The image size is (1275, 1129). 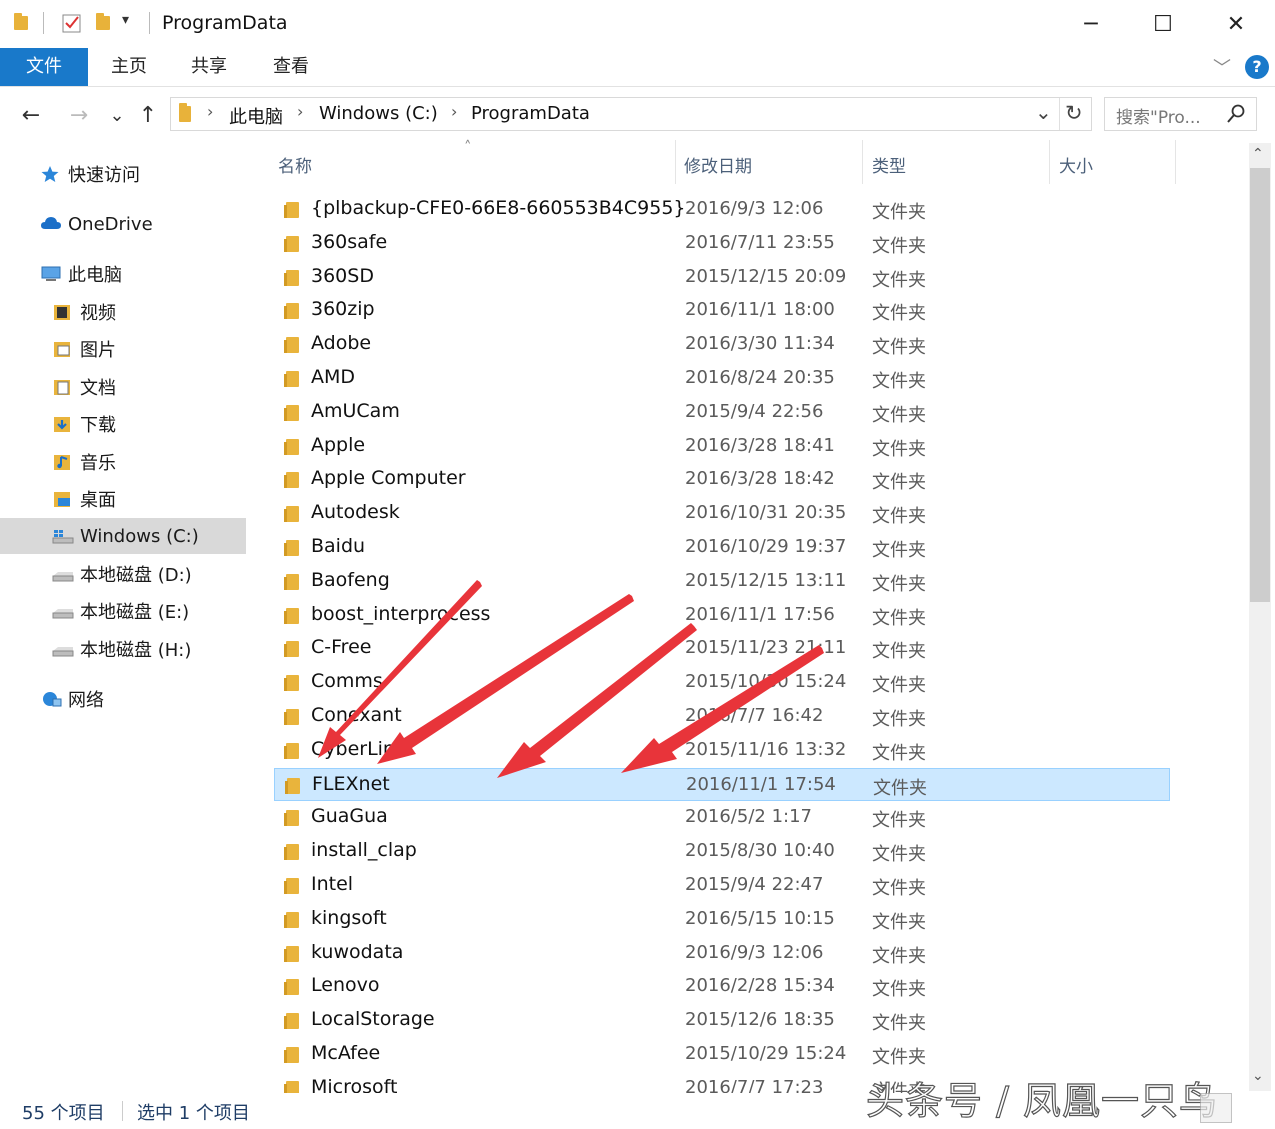 What do you see at coordinates (72, 23) in the screenshot?
I see `properties-icon` at bounding box center [72, 23].